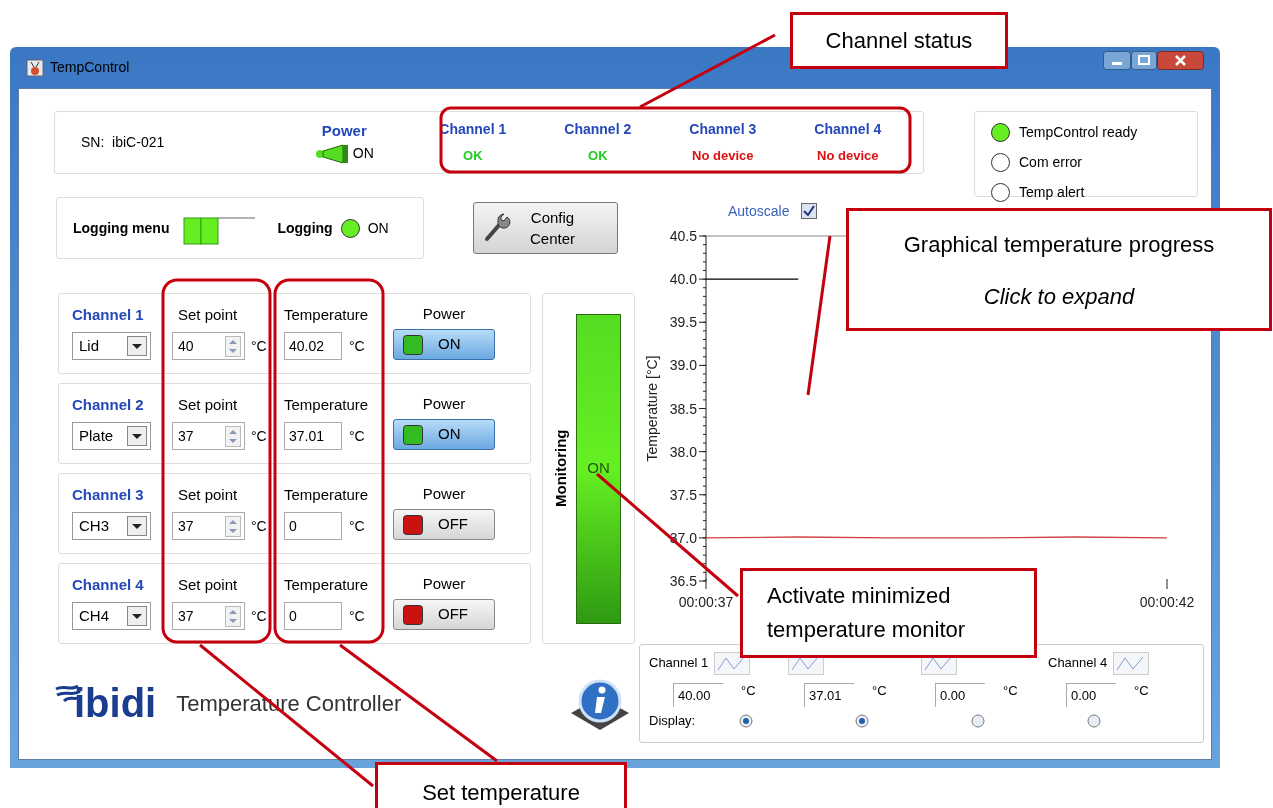 This screenshot has height=808, width=1273. What do you see at coordinates (1144, 60) in the screenshot?
I see `maximize-icon` at bounding box center [1144, 60].